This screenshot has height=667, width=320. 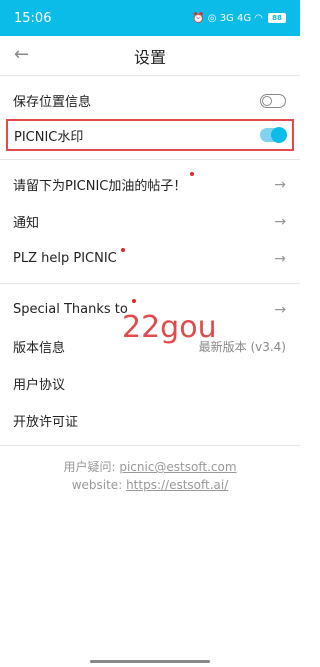 What do you see at coordinates (150, 18) in the screenshot?
I see `status-bar: 15:06 ⏰ ◎ 3G 4G ◠ 88` at bounding box center [150, 18].